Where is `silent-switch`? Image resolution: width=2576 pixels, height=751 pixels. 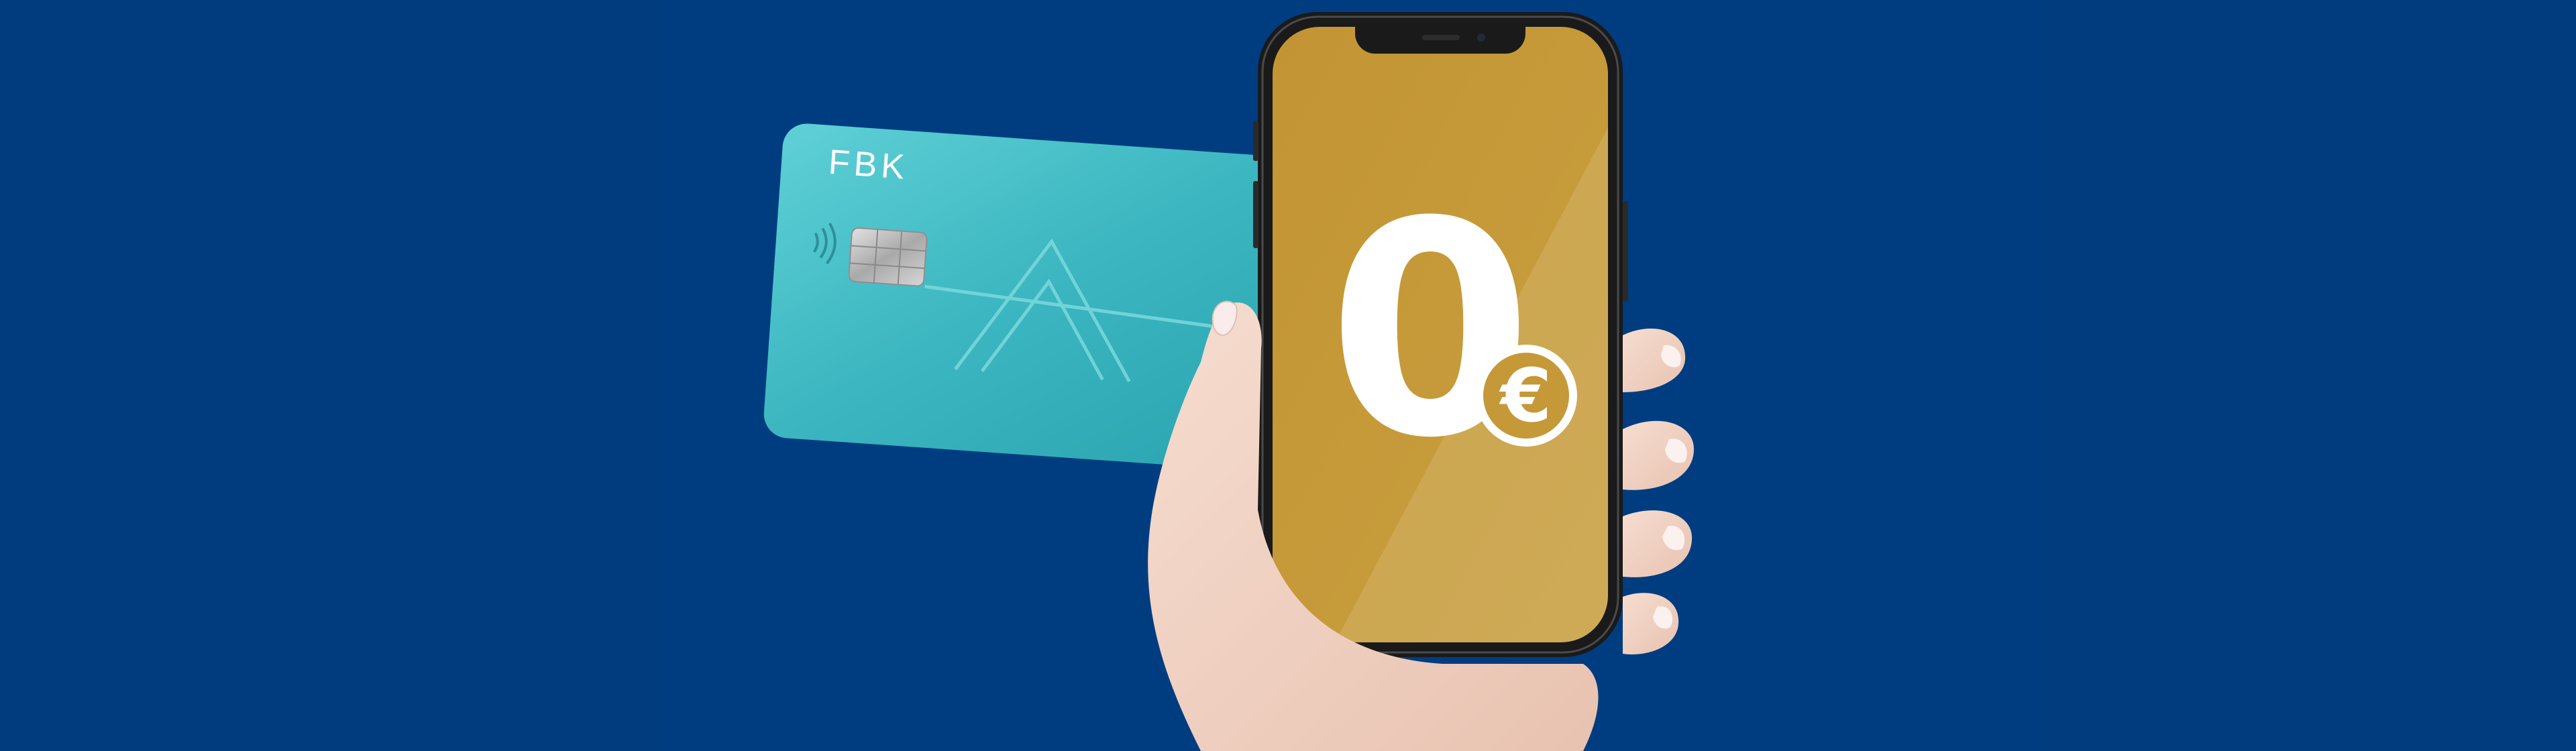
silent-switch is located at coordinates (1255, 141).